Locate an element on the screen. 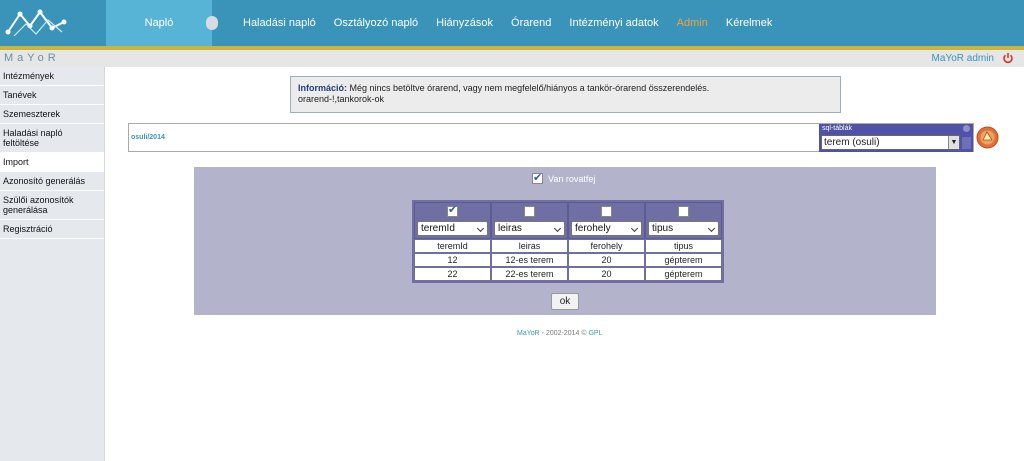 The height and width of the screenshot is (461, 1024). nav-item-osztalyozo-naplo: Osztályozó napló is located at coordinates (376, 23).